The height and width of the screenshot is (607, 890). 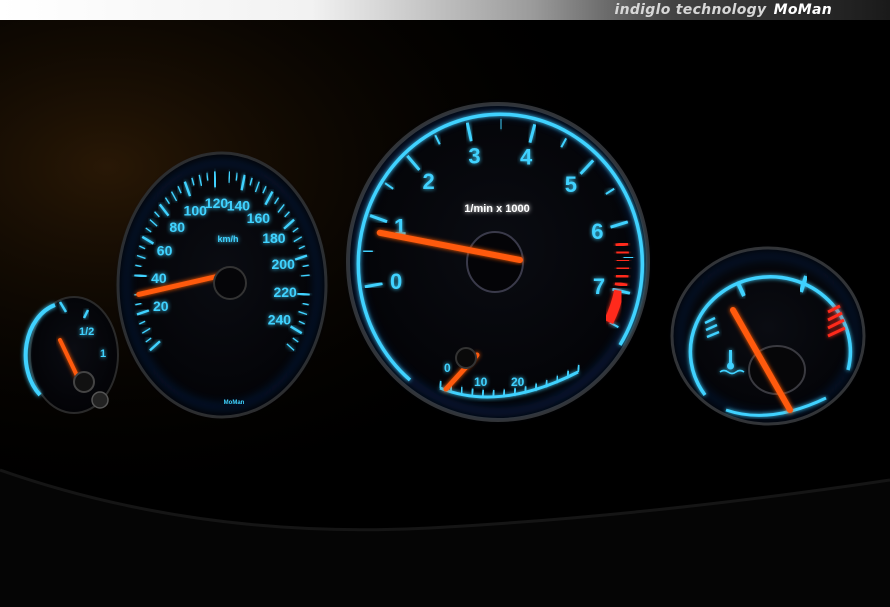 I want to click on tacho-unit: 1/min x 1000, so click(x=496, y=209).